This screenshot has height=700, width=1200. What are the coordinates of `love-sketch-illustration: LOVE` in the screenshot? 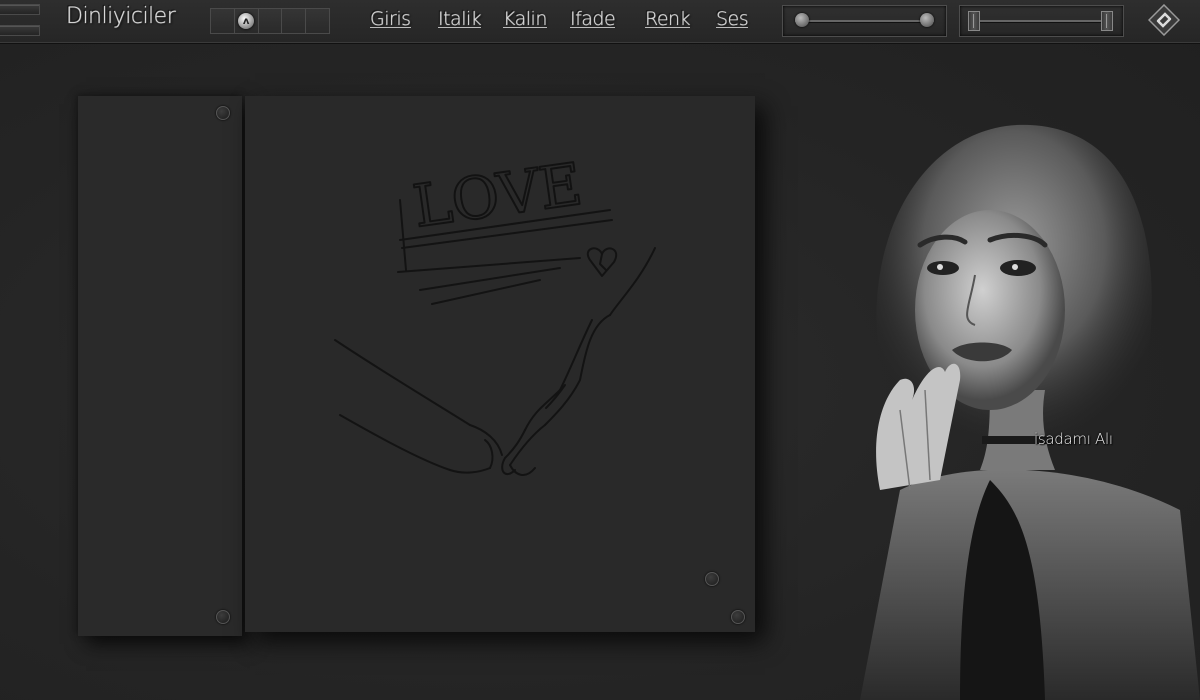 It's located at (495, 312).